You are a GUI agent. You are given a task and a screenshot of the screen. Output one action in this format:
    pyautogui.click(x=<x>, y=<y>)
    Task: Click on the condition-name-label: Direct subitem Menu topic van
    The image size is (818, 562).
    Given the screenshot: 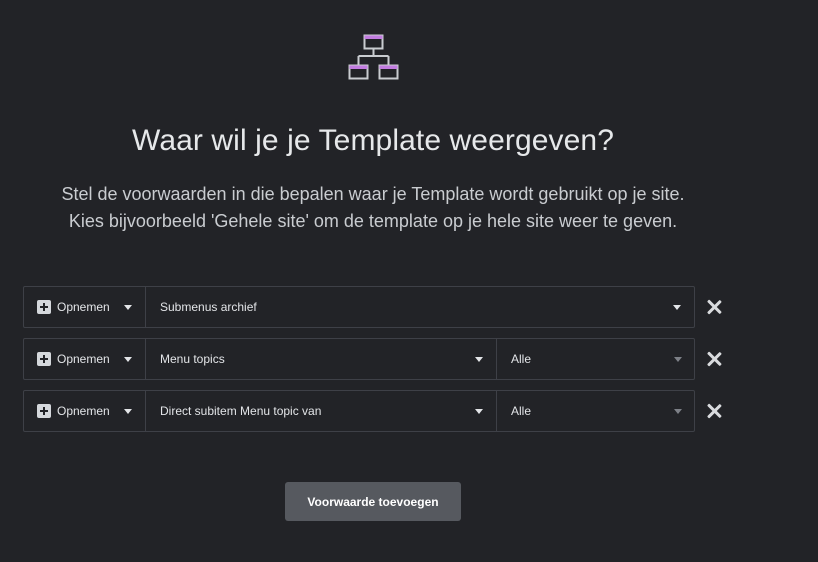 What is the action you would take?
    pyautogui.click(x=241, y=411)
    